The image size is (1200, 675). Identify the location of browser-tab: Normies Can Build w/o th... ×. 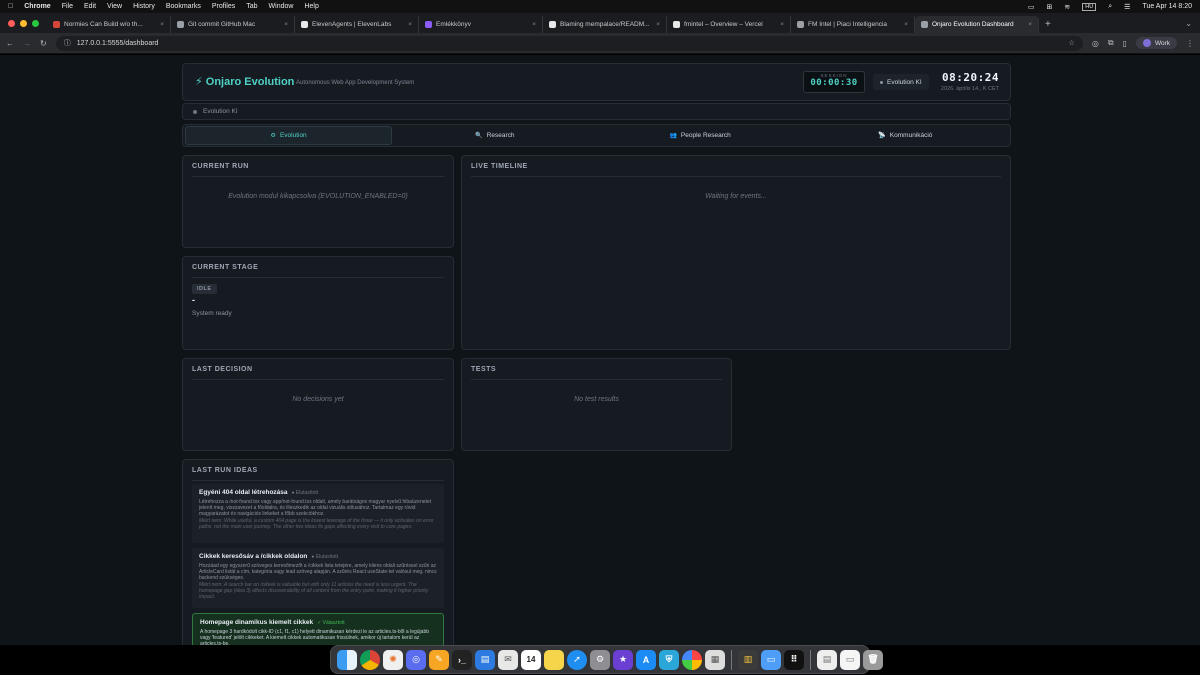
(109, 24).